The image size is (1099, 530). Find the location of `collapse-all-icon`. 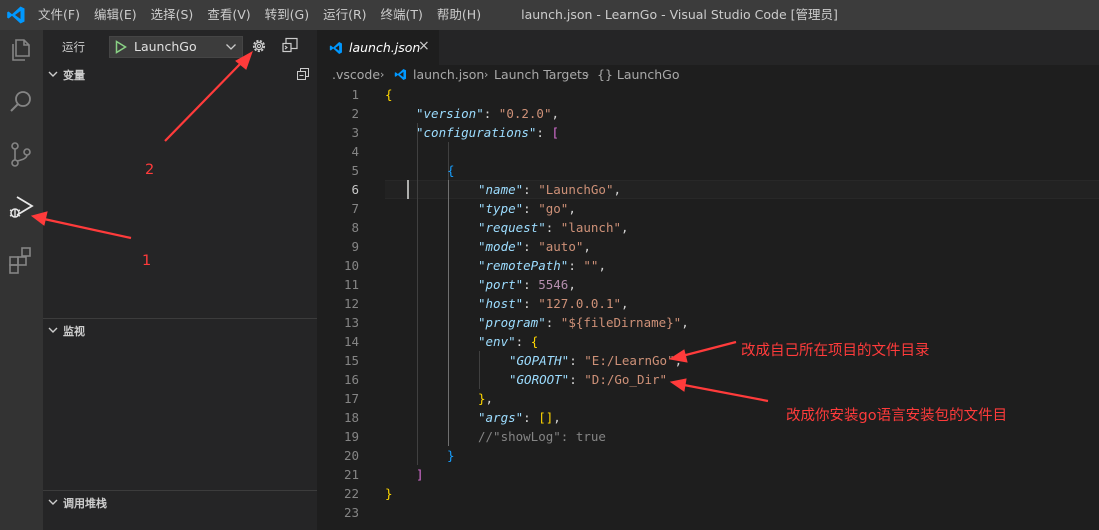

collapse-all-icon is located at coordinates (303, 74).